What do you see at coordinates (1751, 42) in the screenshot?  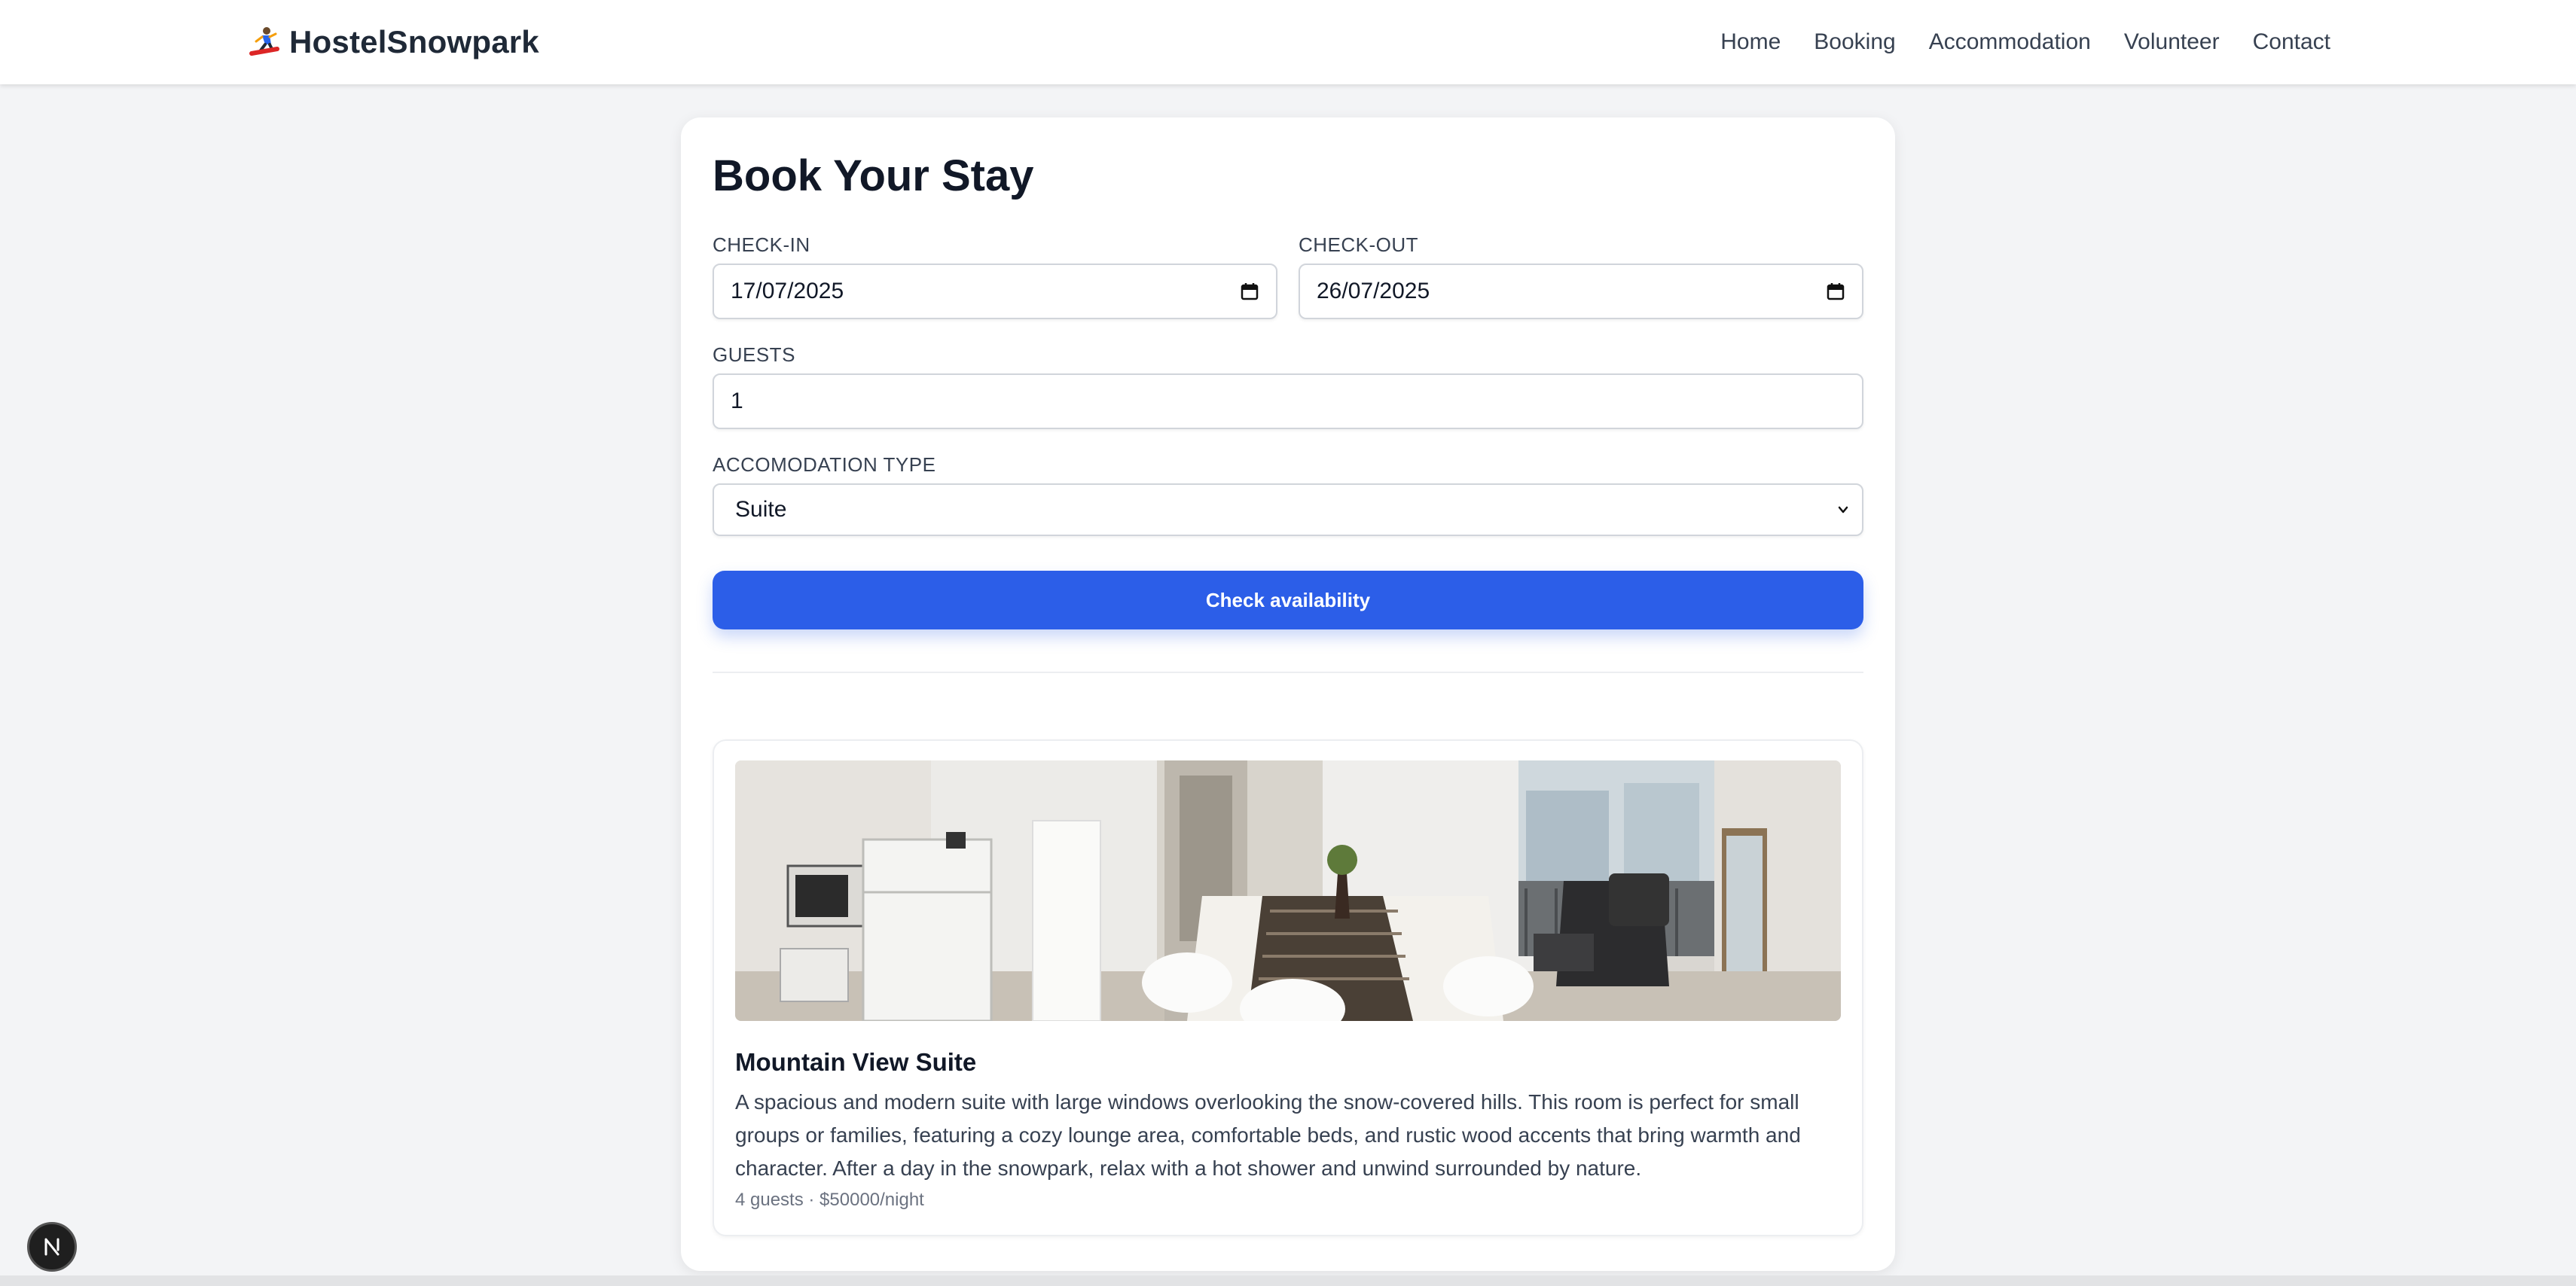 I see `nav-link-home: Home` at bounding box center [1751, 42].